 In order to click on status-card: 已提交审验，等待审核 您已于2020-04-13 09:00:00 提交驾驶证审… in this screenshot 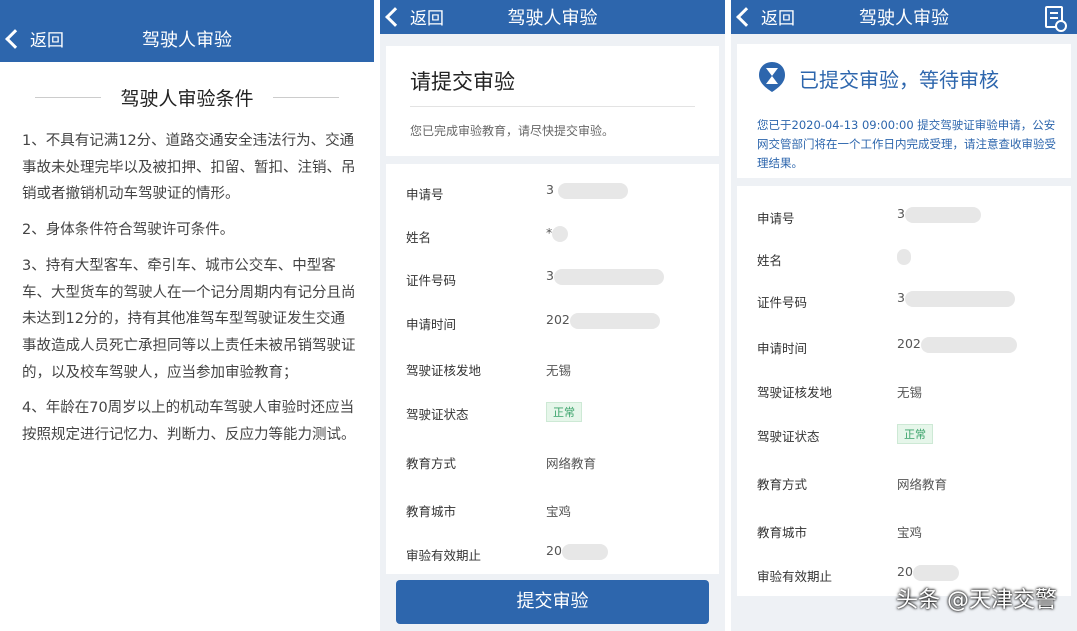, I will do `click(904, 111)`.